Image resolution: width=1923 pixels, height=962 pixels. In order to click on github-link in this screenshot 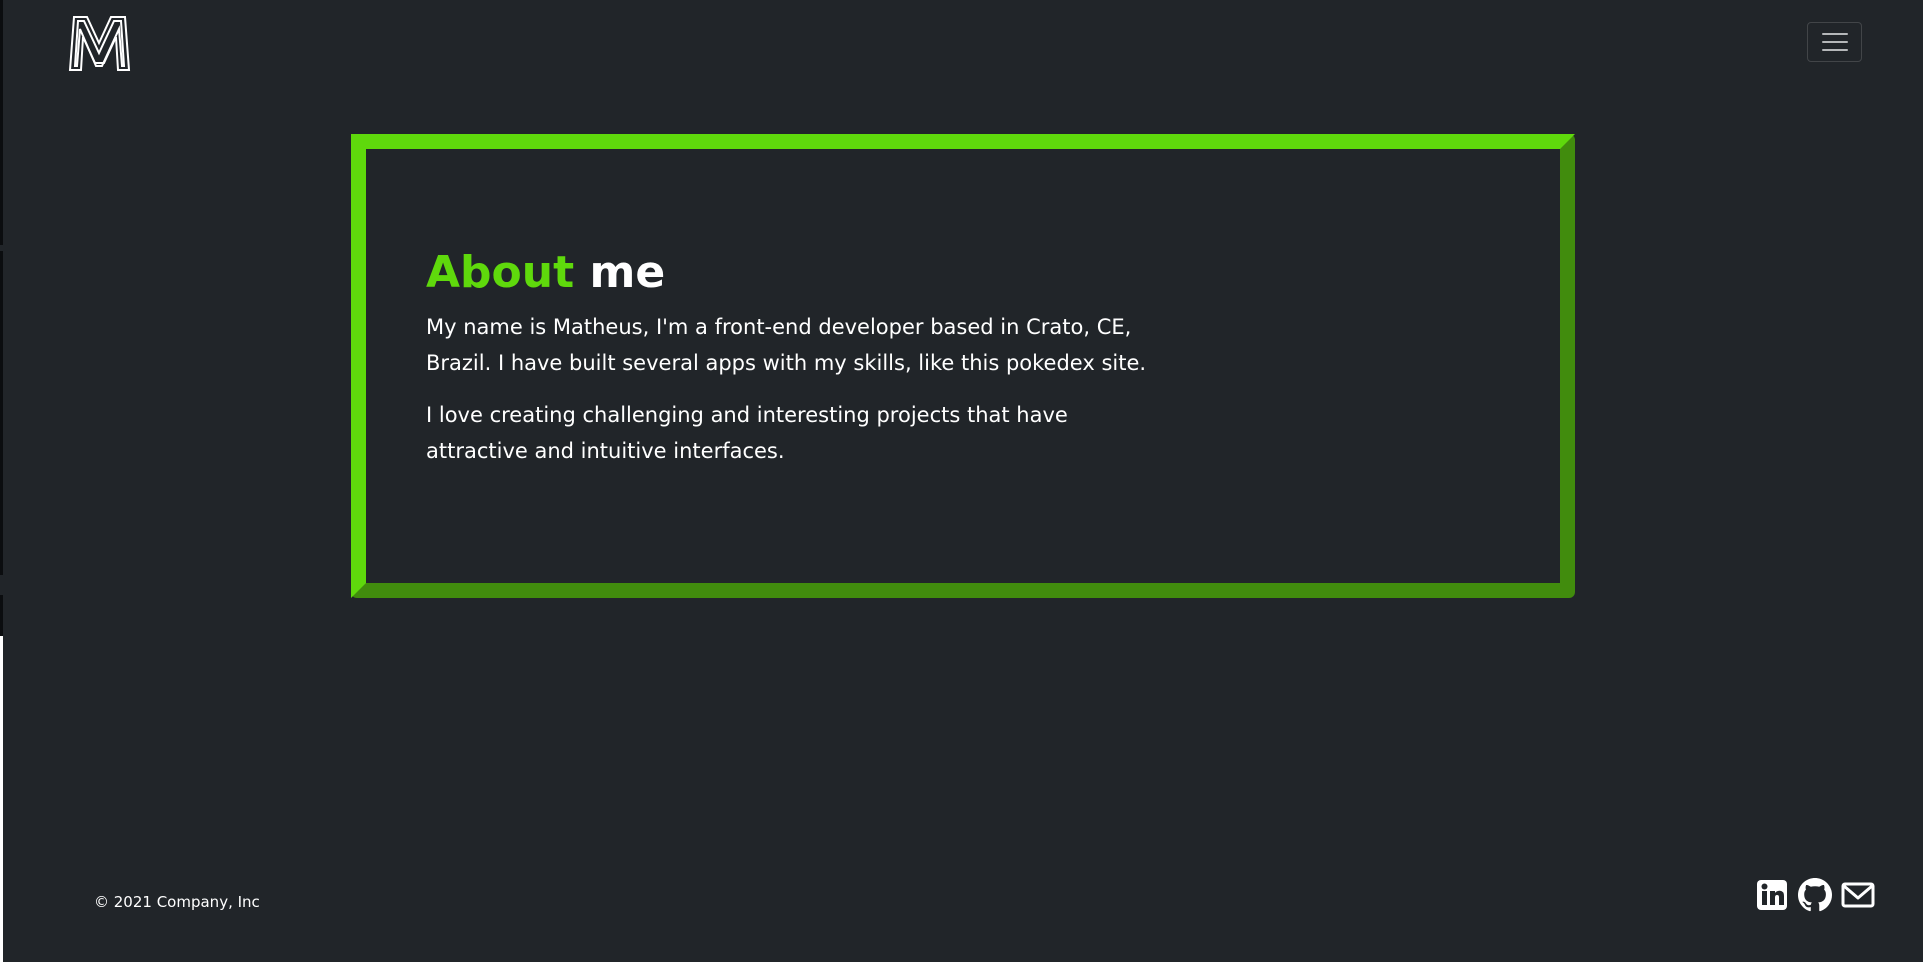, I will do `click(1815, 895)`.